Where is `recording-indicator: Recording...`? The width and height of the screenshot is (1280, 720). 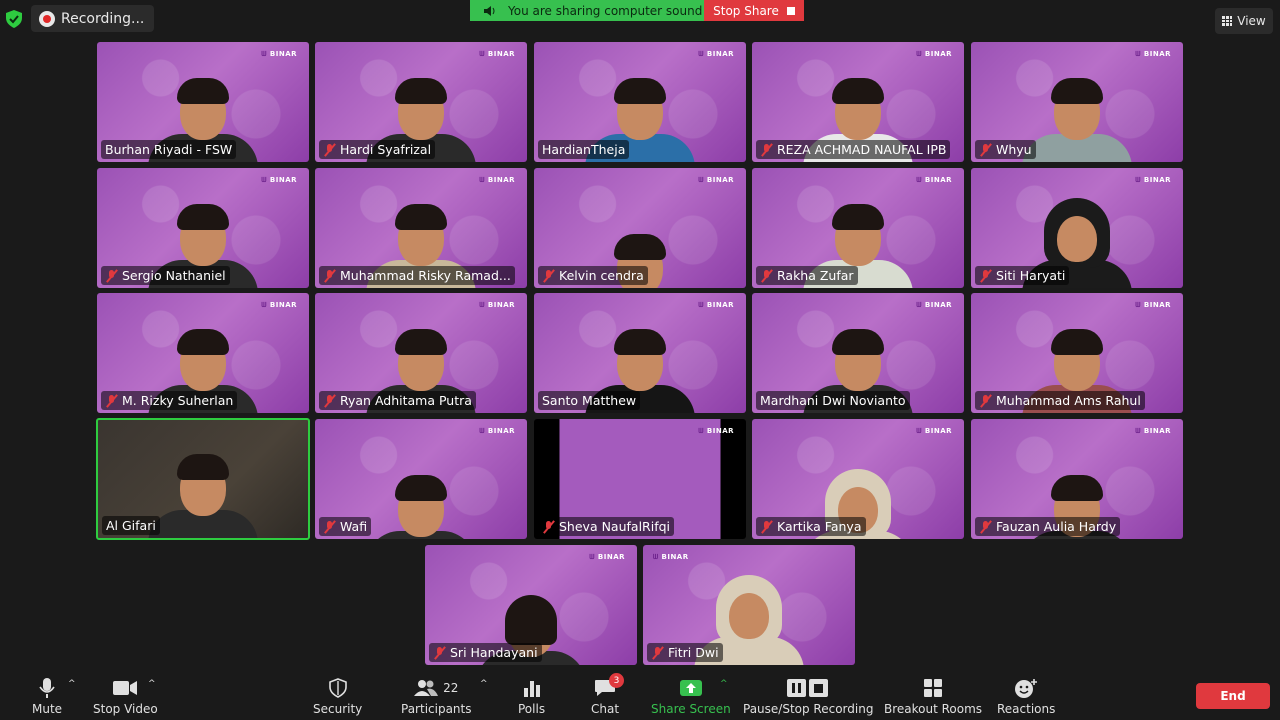 recording-indicator: Recording... is located at coordinates (93, 18).